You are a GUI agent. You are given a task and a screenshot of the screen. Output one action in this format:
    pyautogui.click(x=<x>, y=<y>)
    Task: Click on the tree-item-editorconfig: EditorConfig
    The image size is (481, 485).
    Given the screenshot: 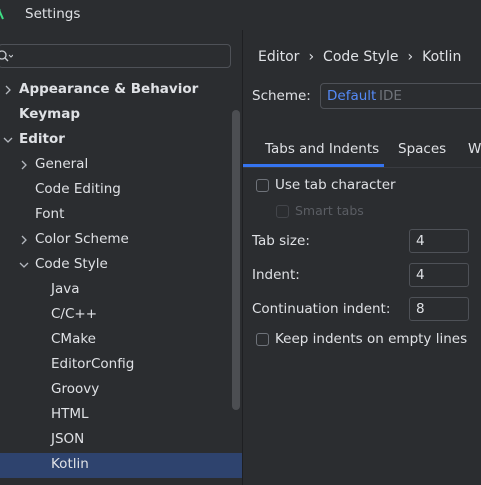 What is the action you would take?
    pyautogui.click(x=121, y=365)
    